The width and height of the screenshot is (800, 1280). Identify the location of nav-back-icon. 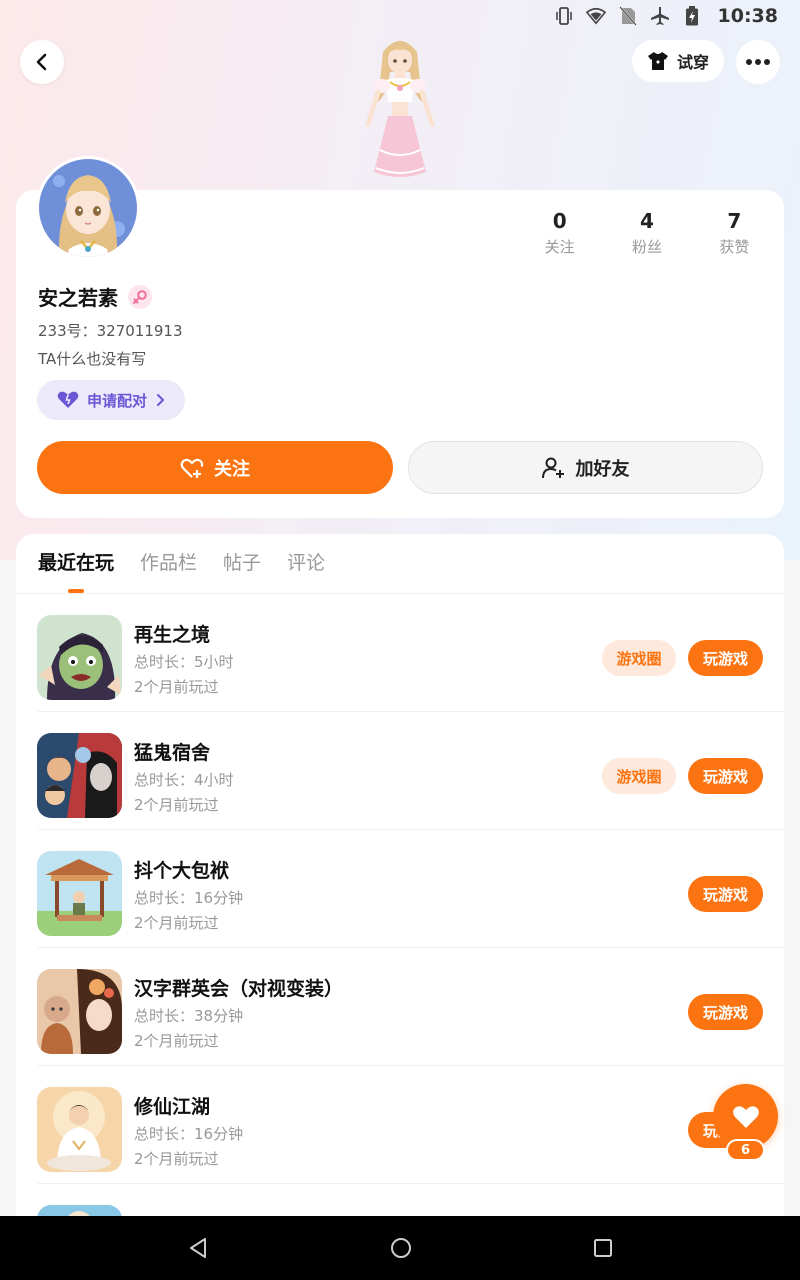
(198, 1248).